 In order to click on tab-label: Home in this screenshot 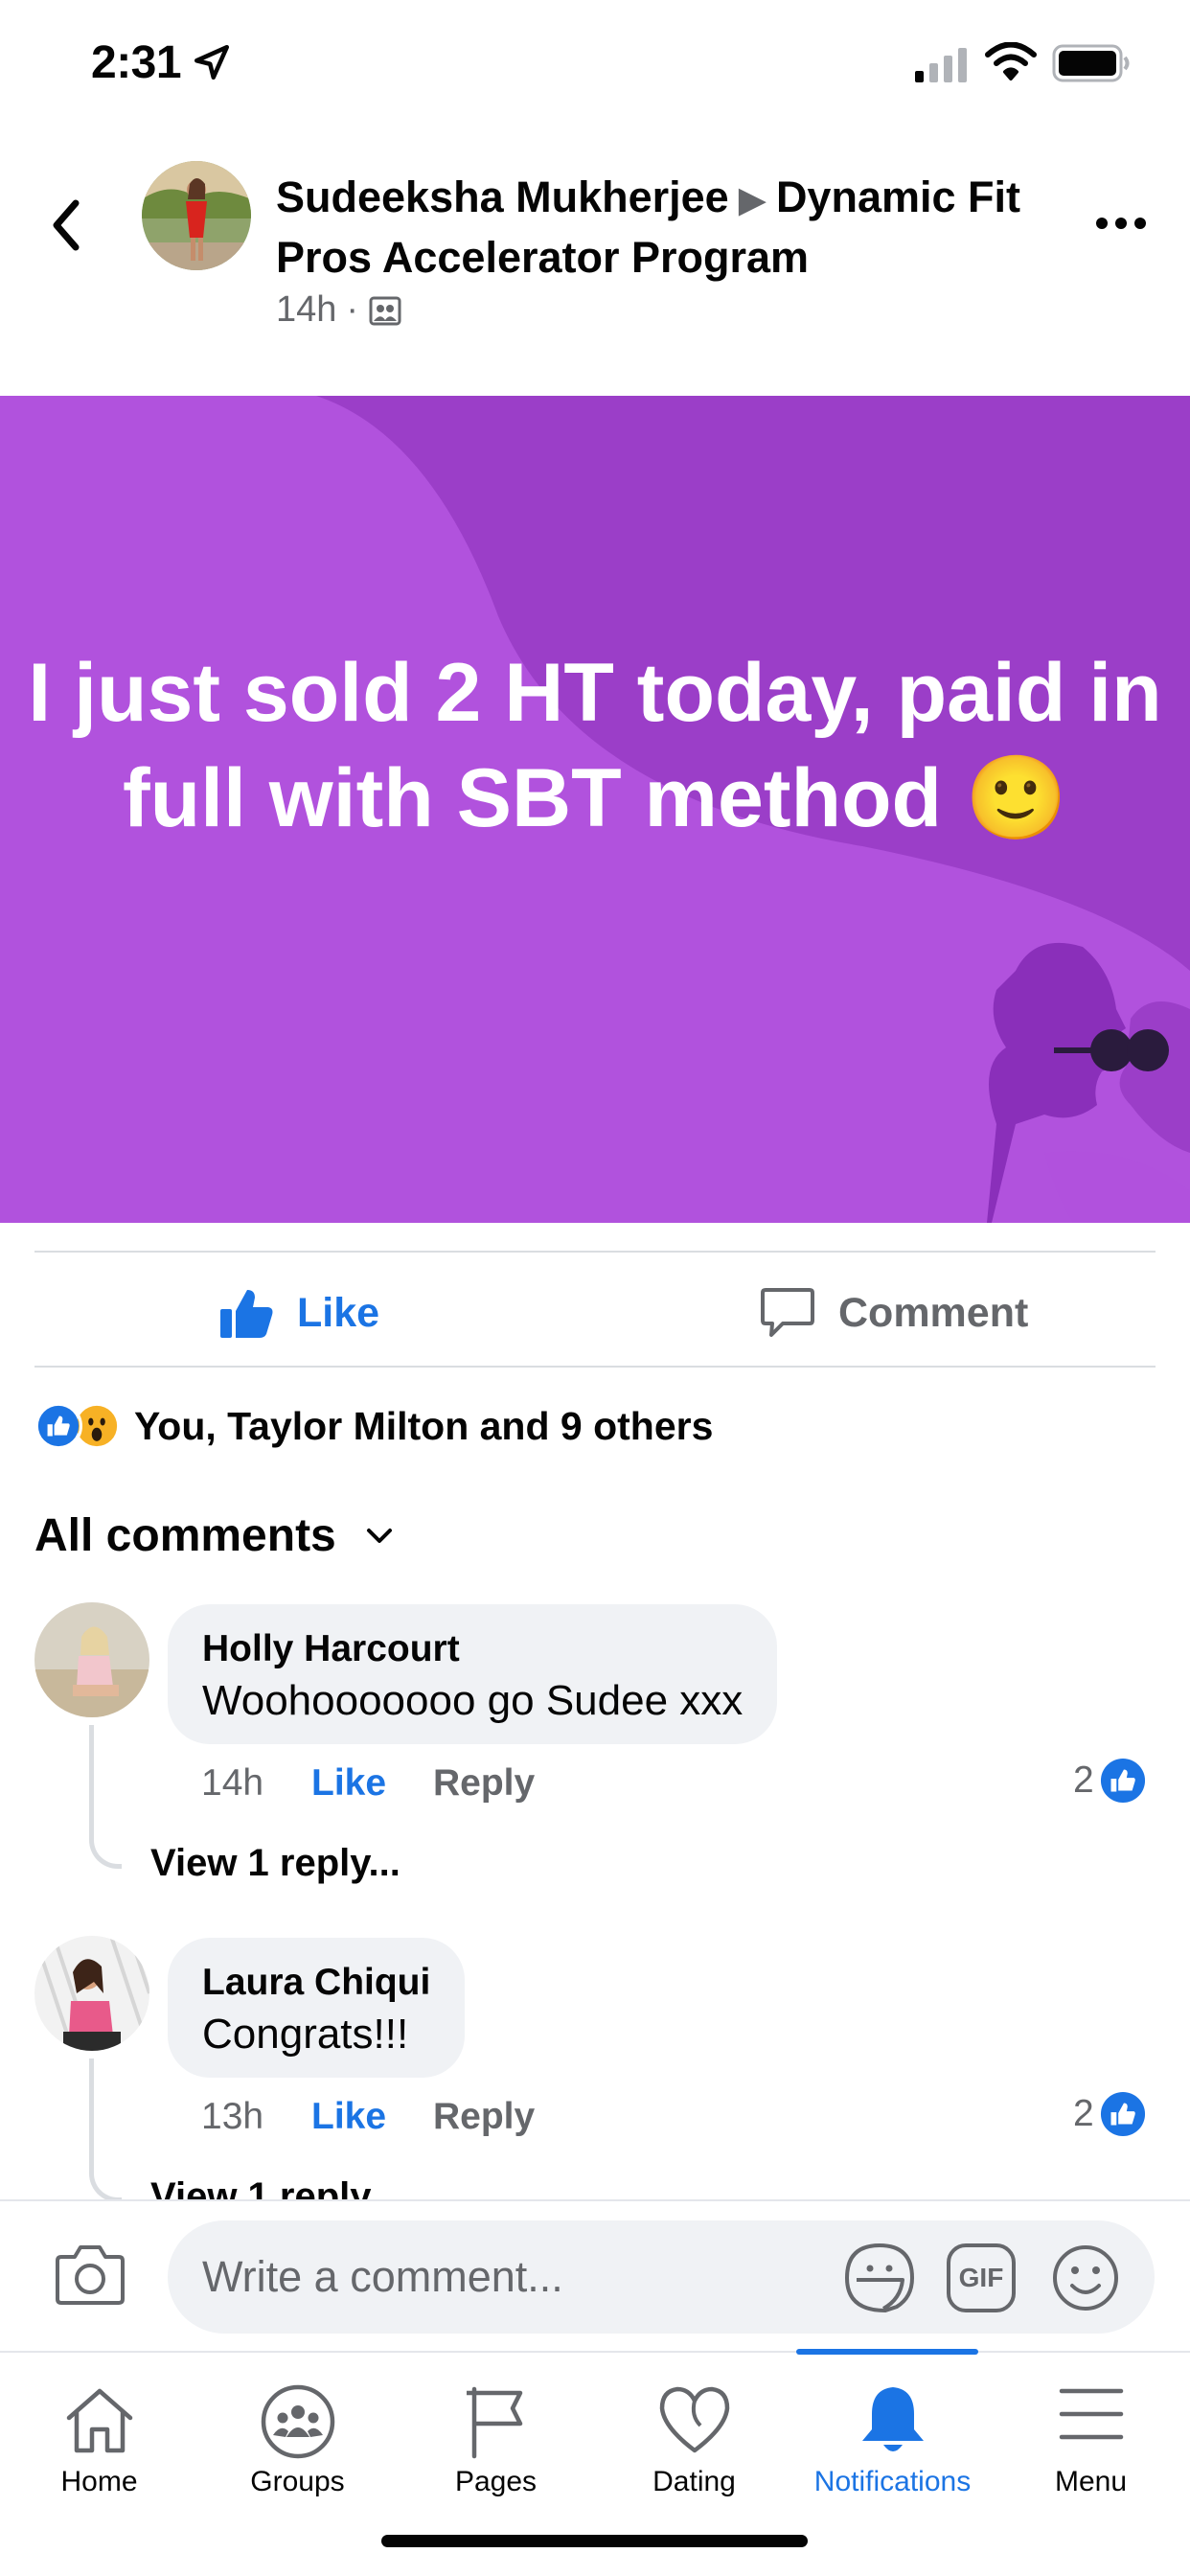, I will do `click(99, 2481)`.